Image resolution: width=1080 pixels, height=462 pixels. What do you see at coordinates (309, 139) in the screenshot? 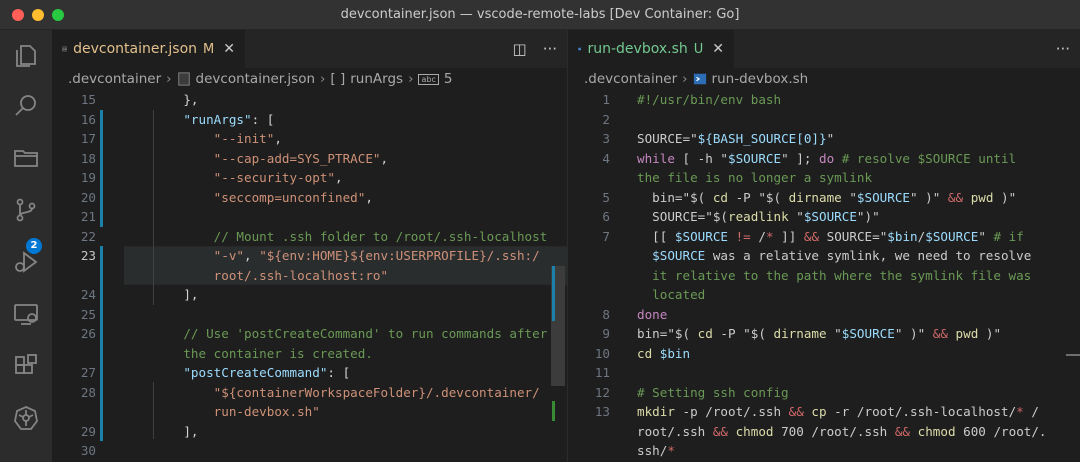
I see `code-line: 17 "--init",` at bounding box center [309, 139].